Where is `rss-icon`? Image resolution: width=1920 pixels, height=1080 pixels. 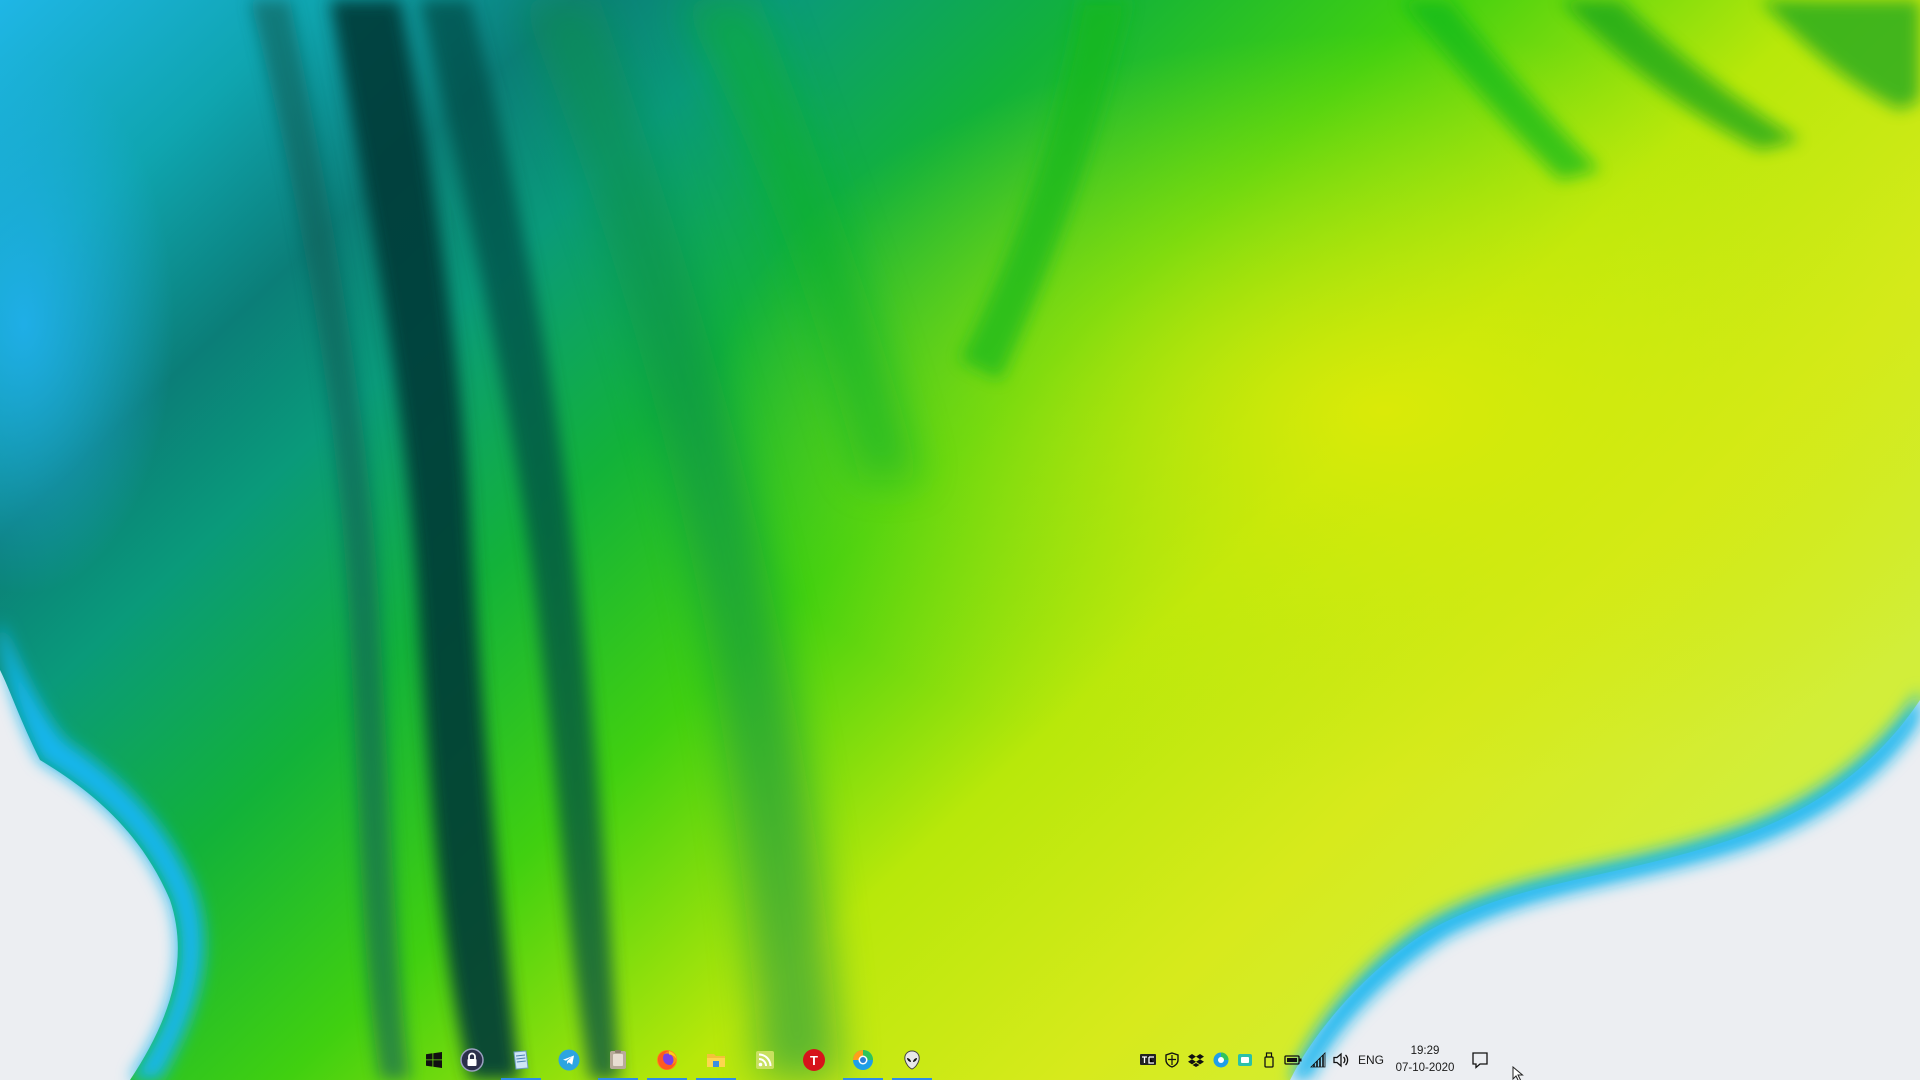 rss-icon is located at coordinates (765, 1060).